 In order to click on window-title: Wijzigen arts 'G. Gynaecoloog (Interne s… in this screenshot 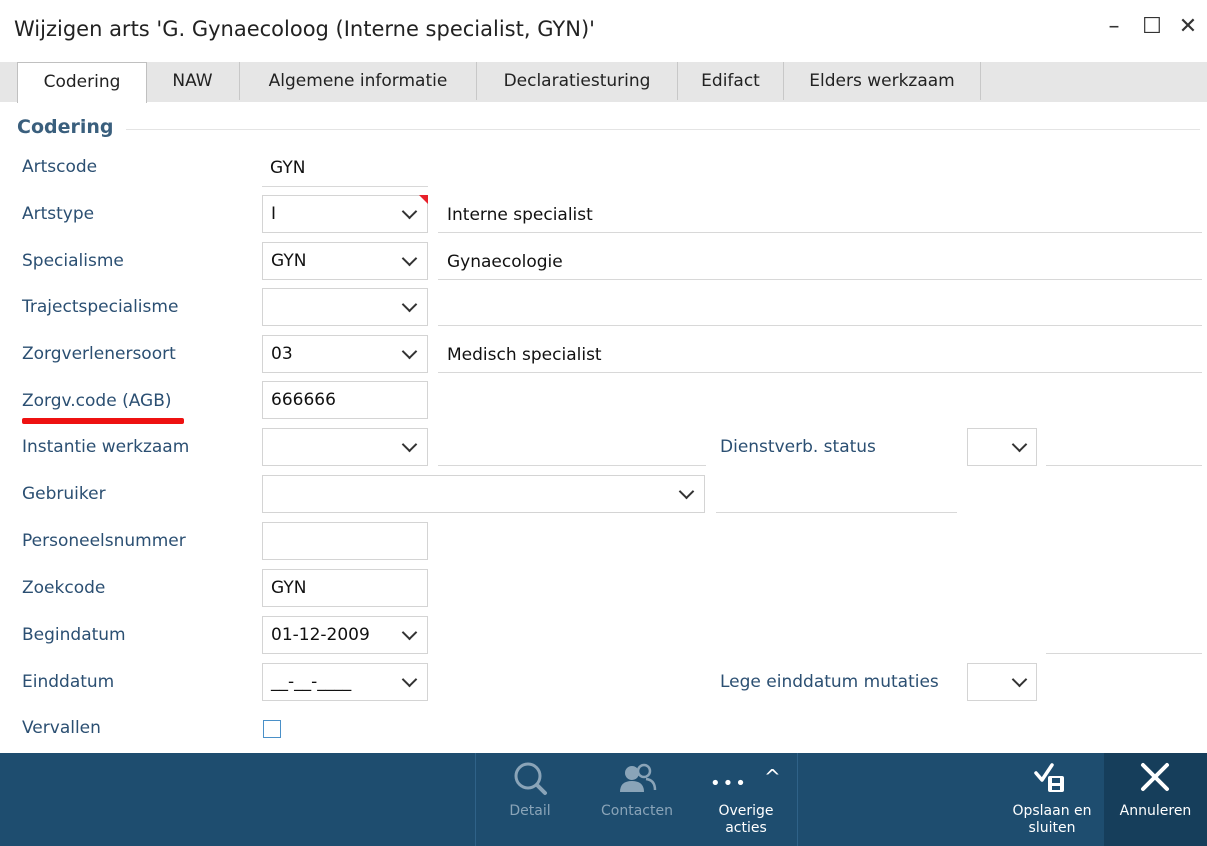, I will do `click(304, 29)`.